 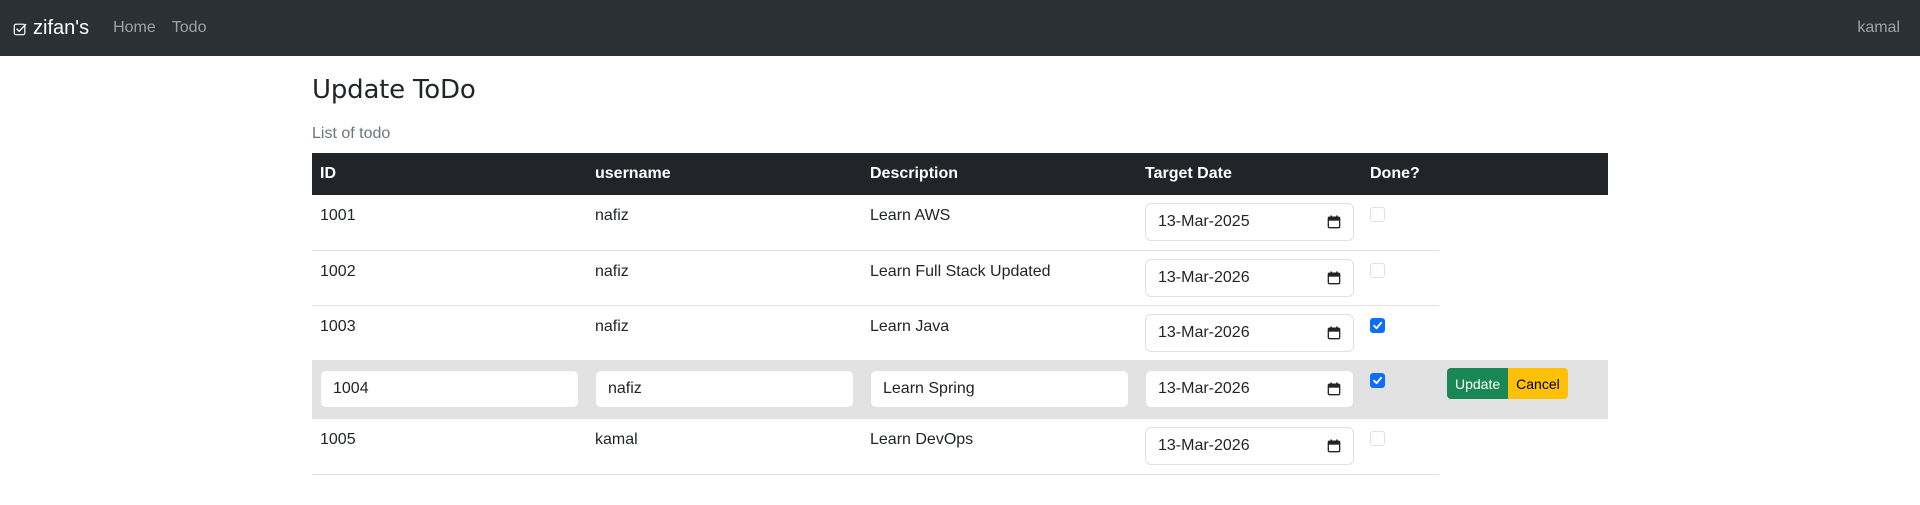 I want to click on cell-id: 1001, so click(x=449, y=223).